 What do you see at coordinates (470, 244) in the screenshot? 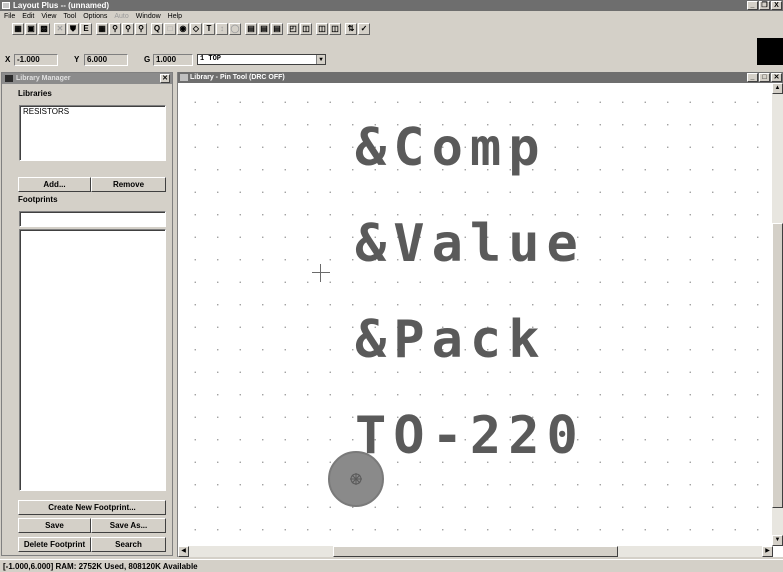
I see `value-label: &Value` at bounding box center [470, 244].